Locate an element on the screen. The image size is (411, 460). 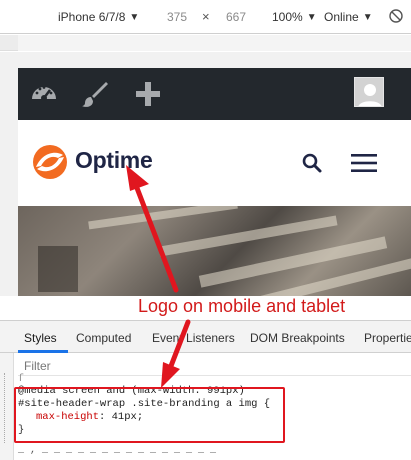
rotate-icon is located at coordinates (396, 16).